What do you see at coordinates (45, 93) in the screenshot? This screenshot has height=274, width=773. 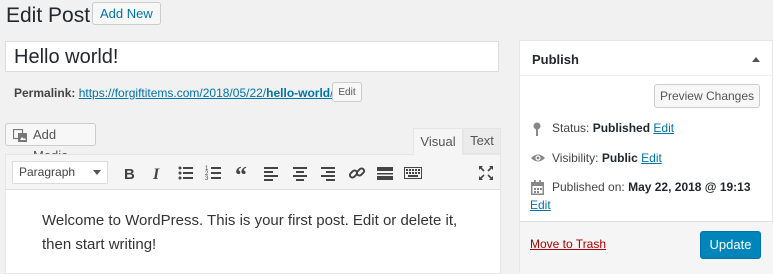 I see `permalink-label: Permalink:` at bounding box center [45, 93].